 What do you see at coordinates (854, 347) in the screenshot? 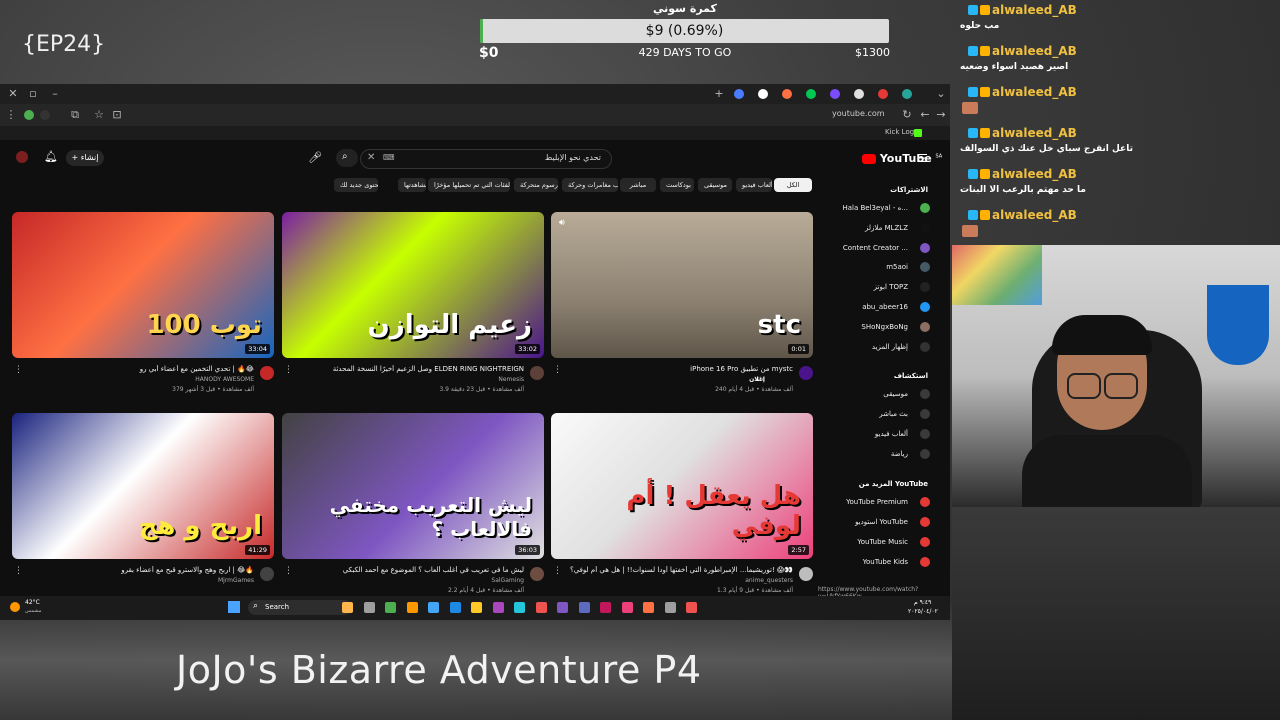
I see `sidebar-item: إظهار المزيد` at bounding box center [854, 347].